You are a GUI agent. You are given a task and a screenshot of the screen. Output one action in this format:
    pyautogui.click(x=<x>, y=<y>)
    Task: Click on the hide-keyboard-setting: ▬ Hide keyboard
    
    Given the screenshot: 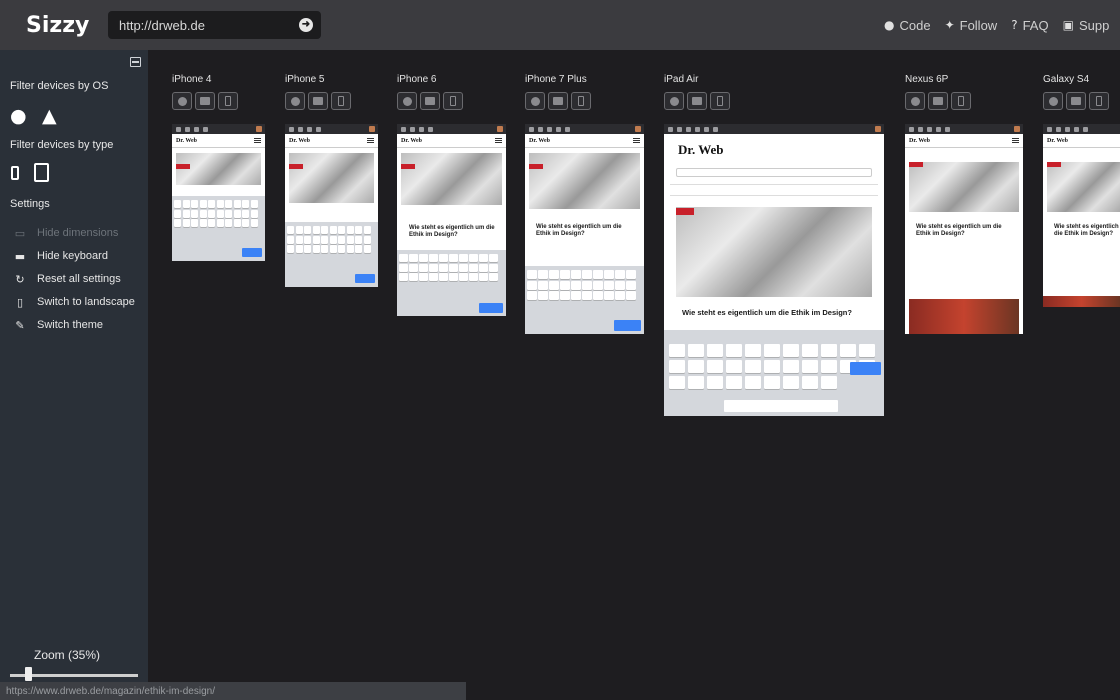 What is the action you would take?
    pyautogui.click(x=60, y=256)
    